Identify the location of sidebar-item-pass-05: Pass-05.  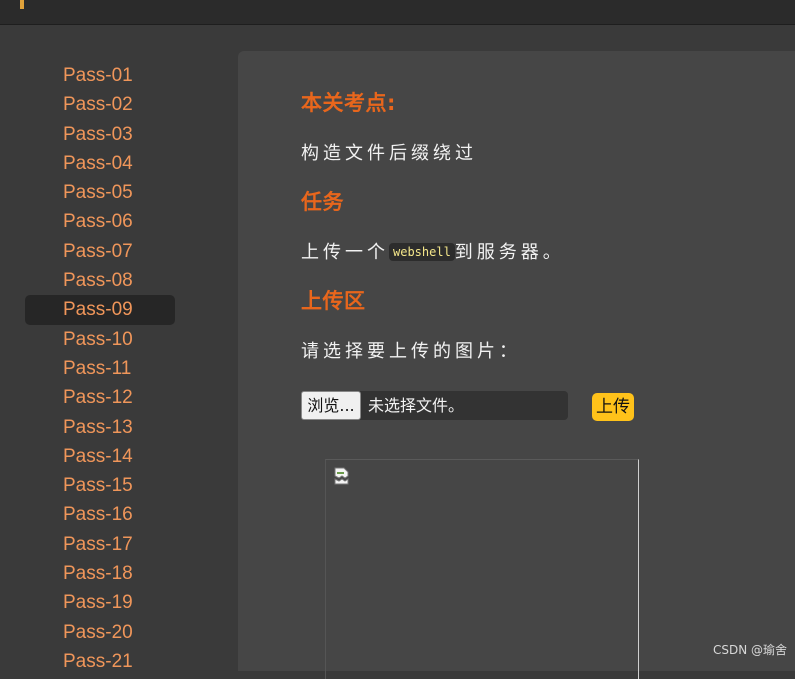
(100, 192).